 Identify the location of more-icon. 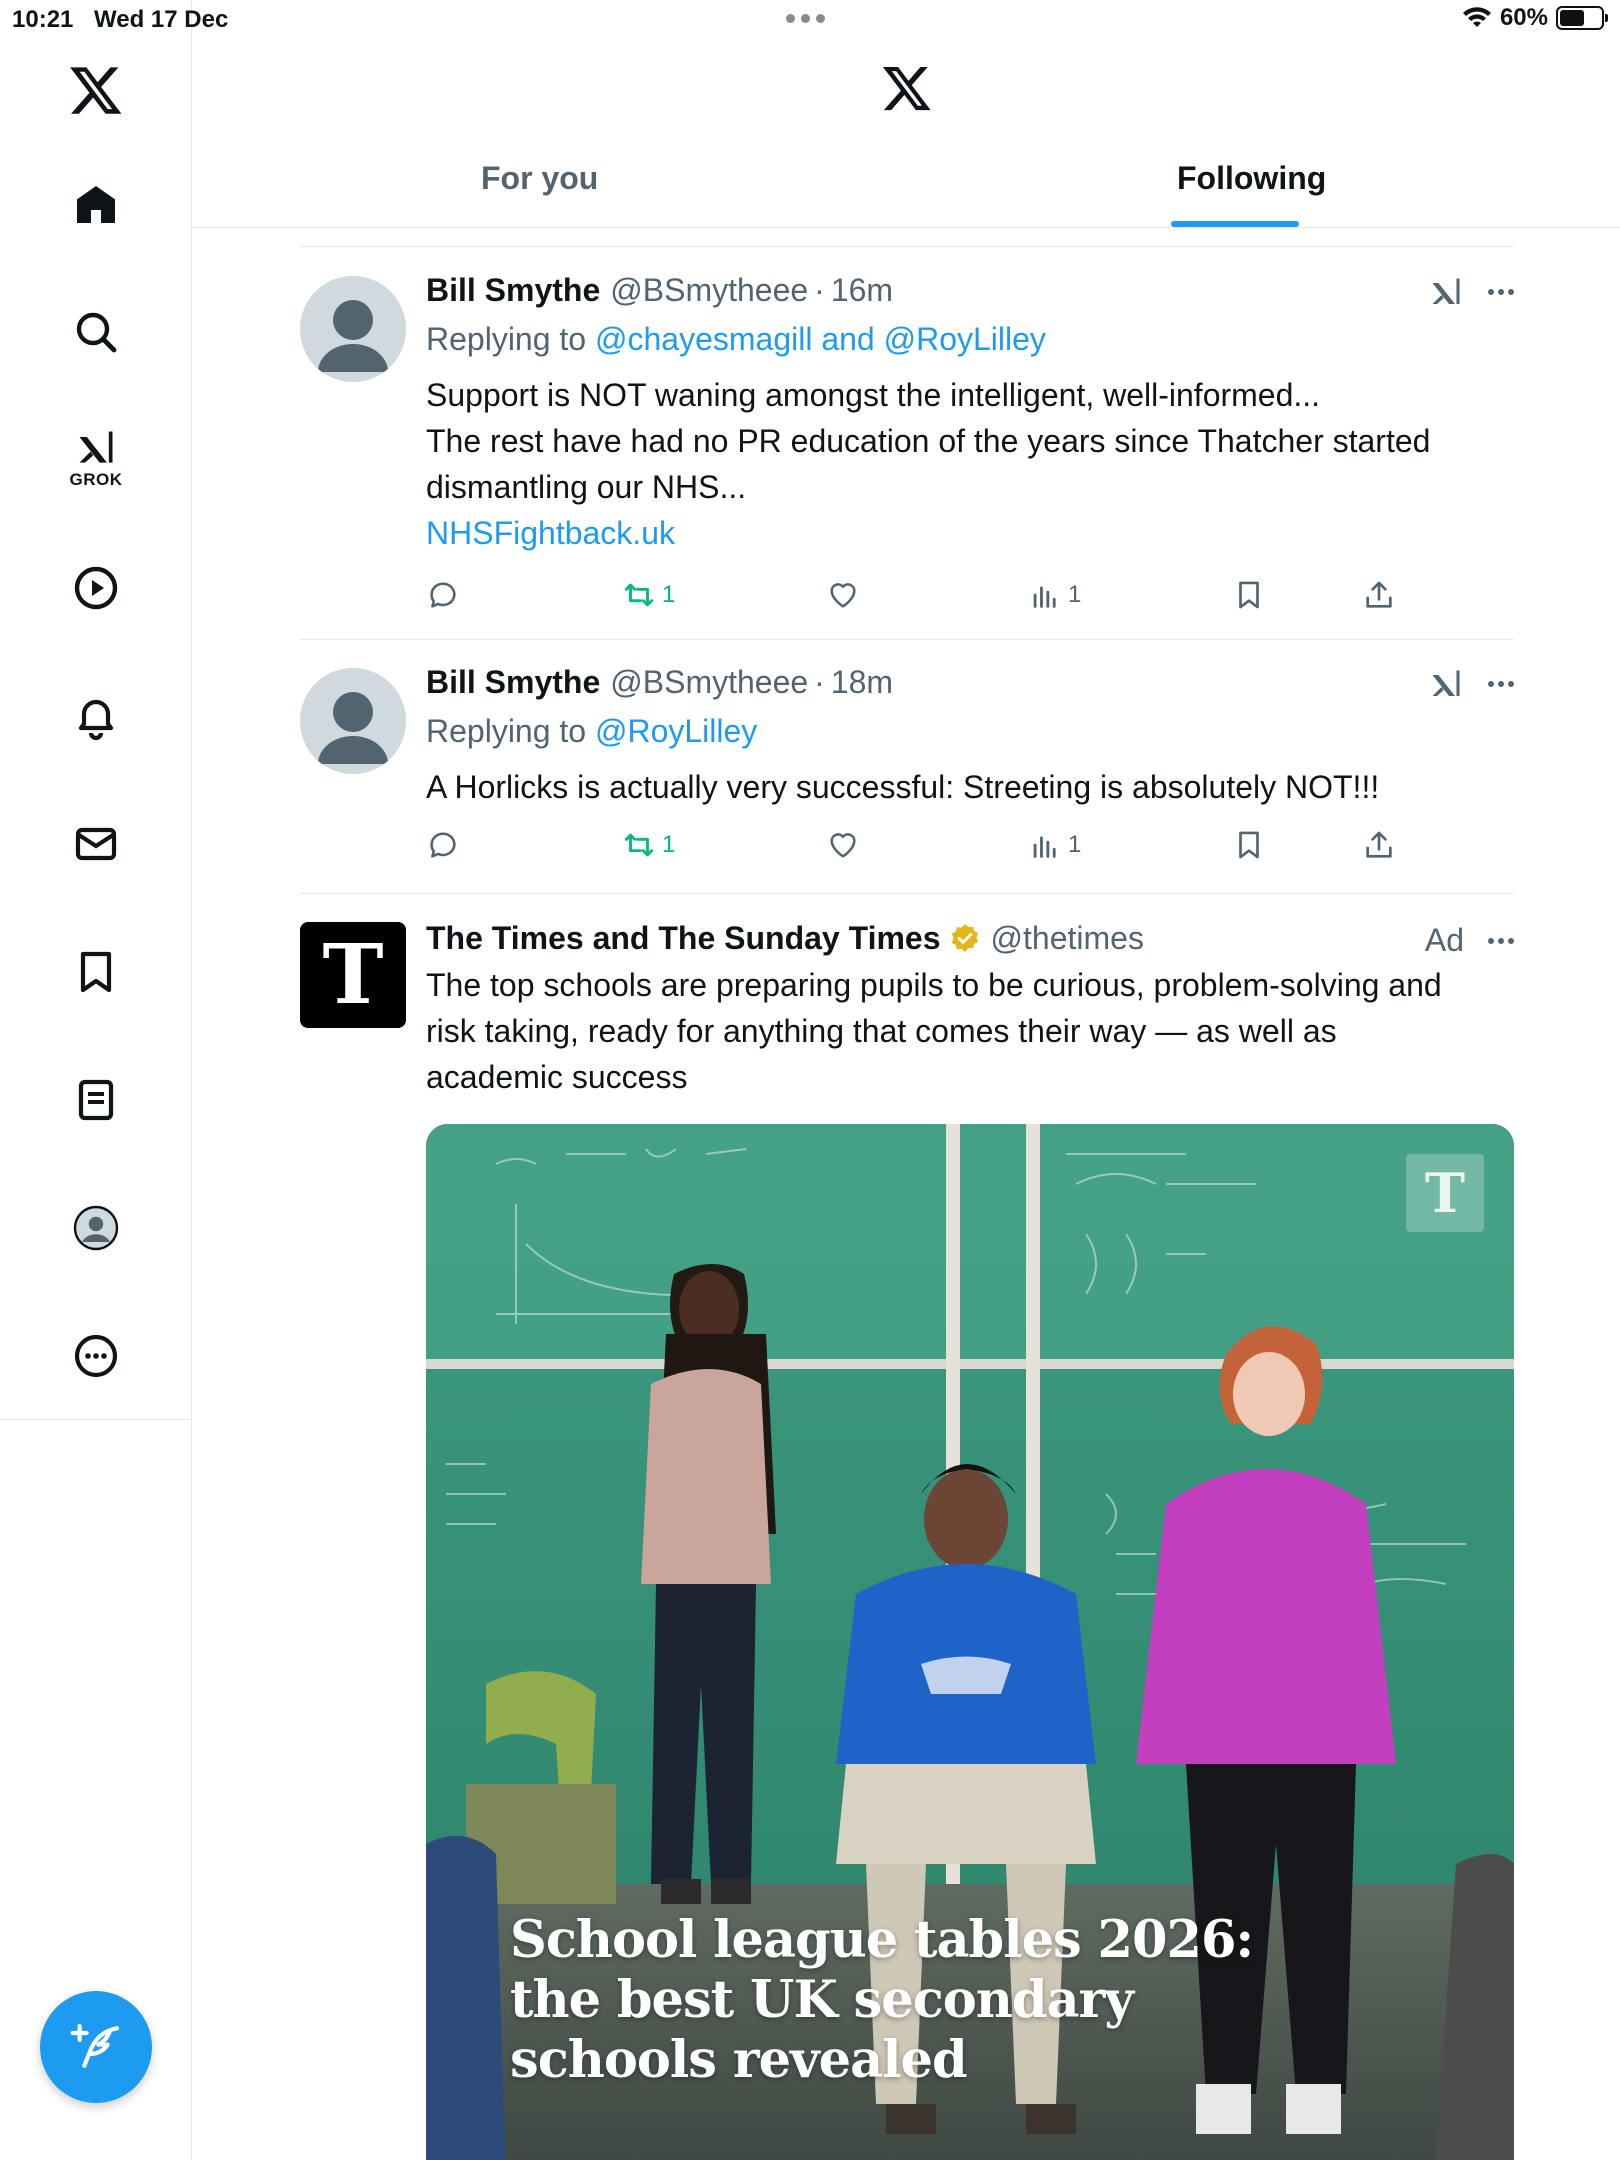
(96, 1356).